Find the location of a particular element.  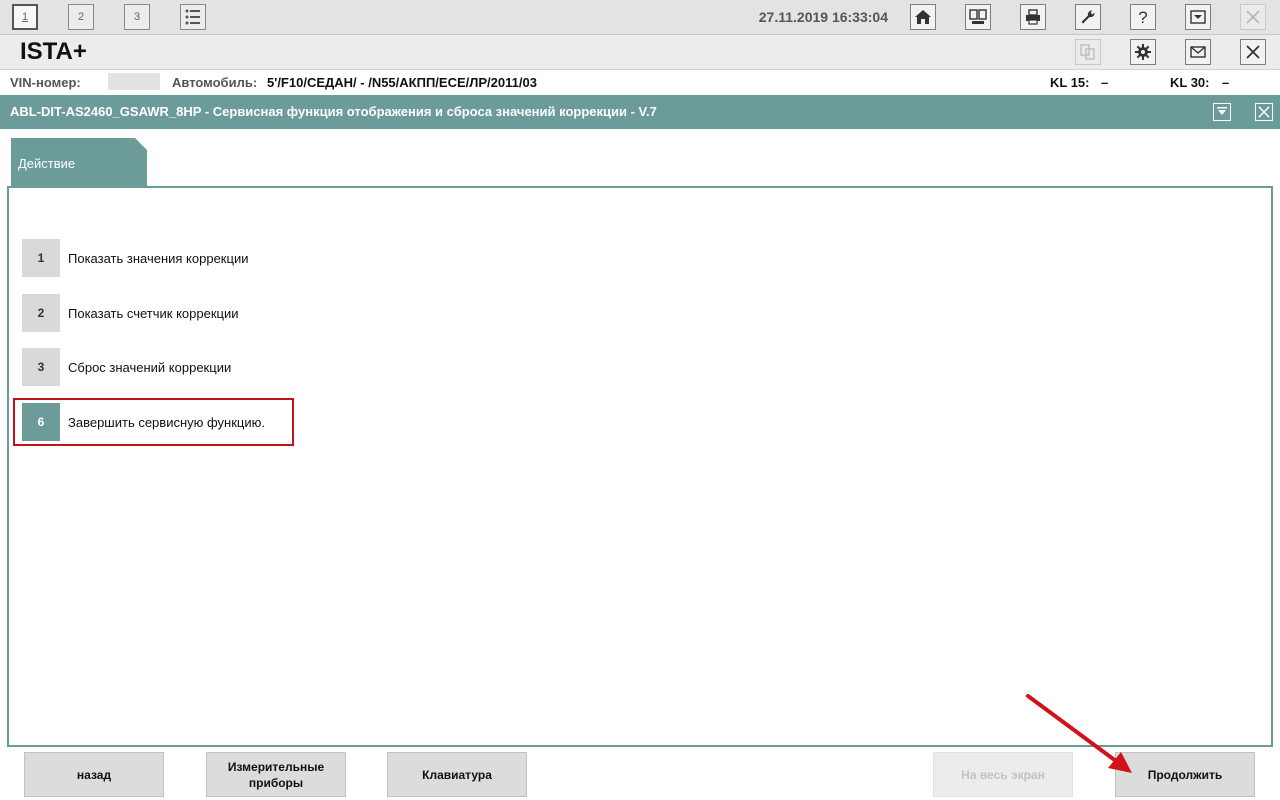

tab-action-label: Действие is located at coordinates (47, 163).